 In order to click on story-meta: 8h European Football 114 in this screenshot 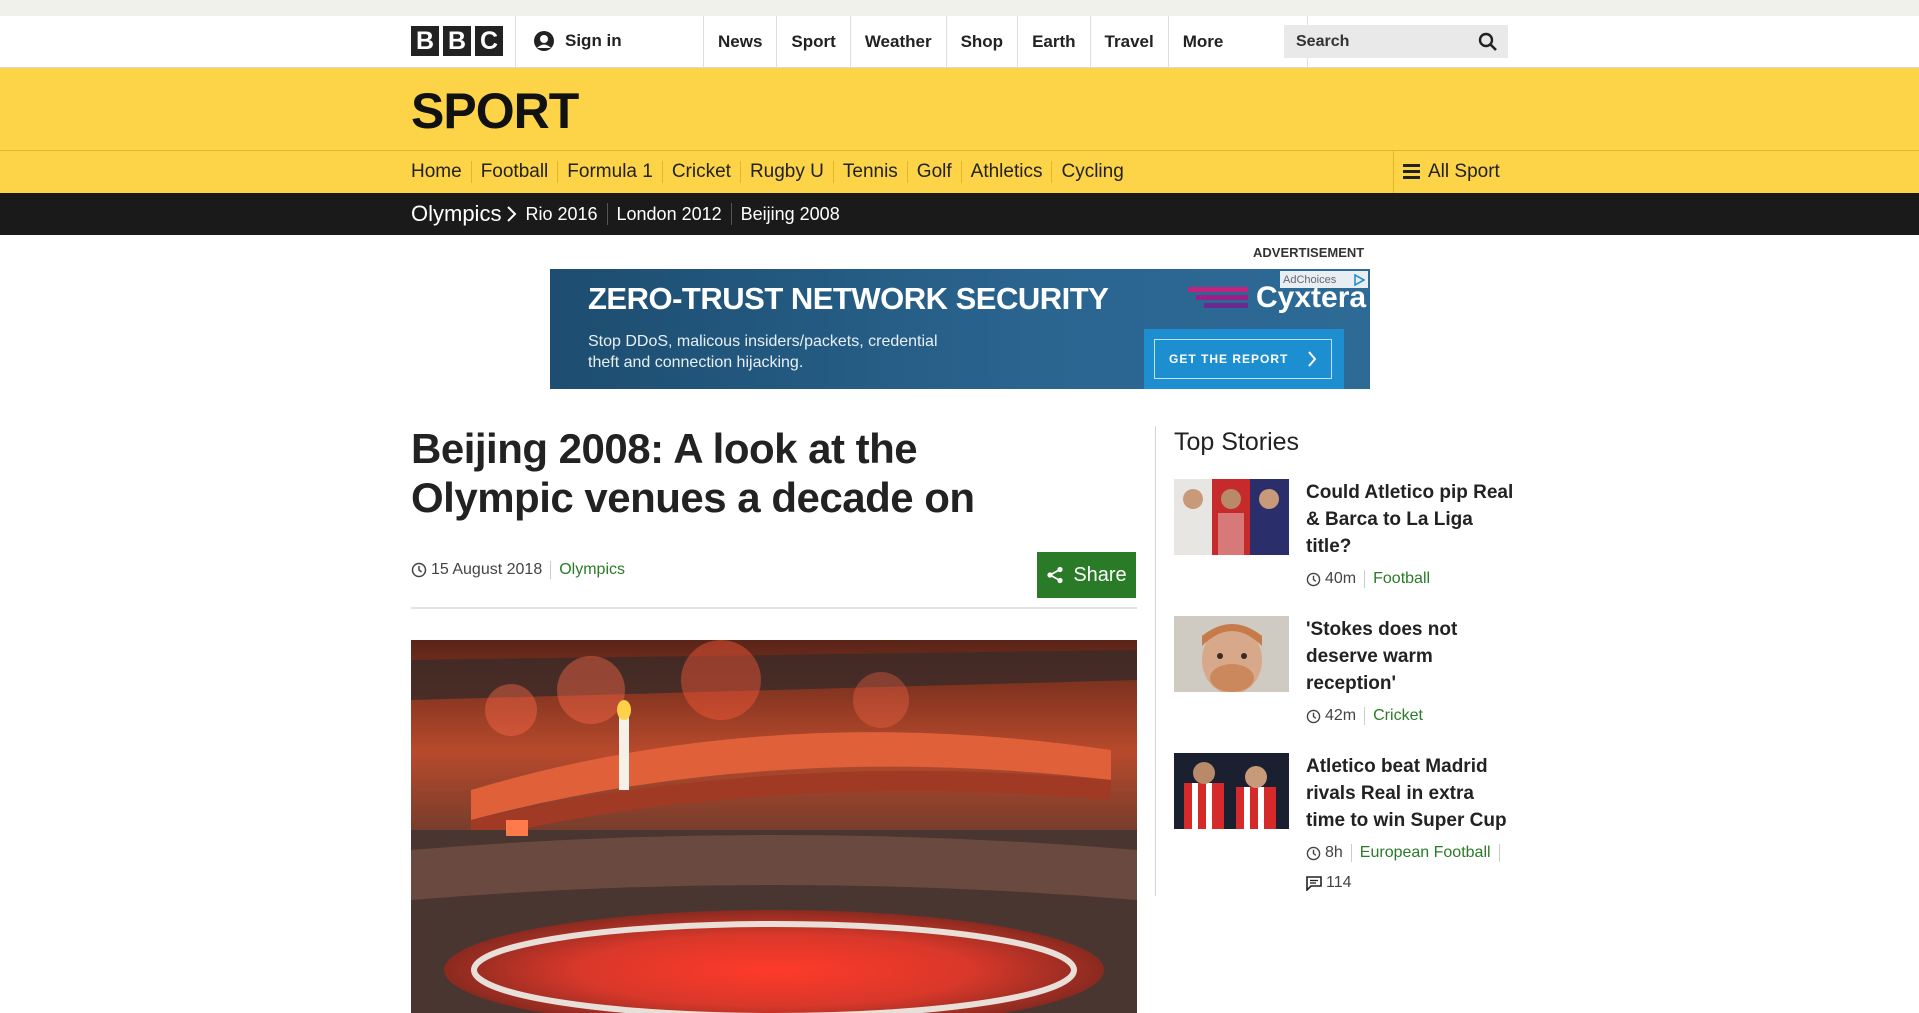, I will do `click(1410, 868)`.